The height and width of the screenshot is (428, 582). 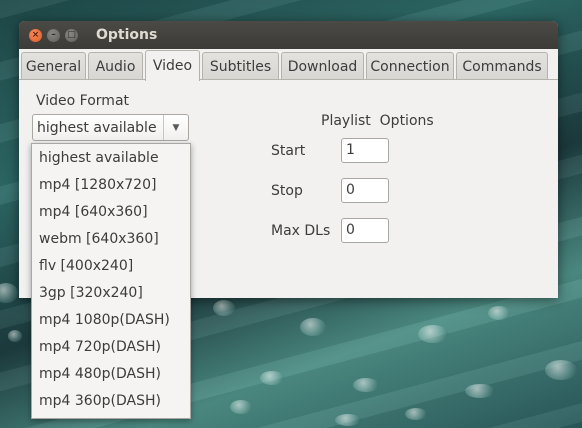 I want to click on menu-item-mp4-360p-dash: mp4 360p(DASH), so click(x=100, y=401).